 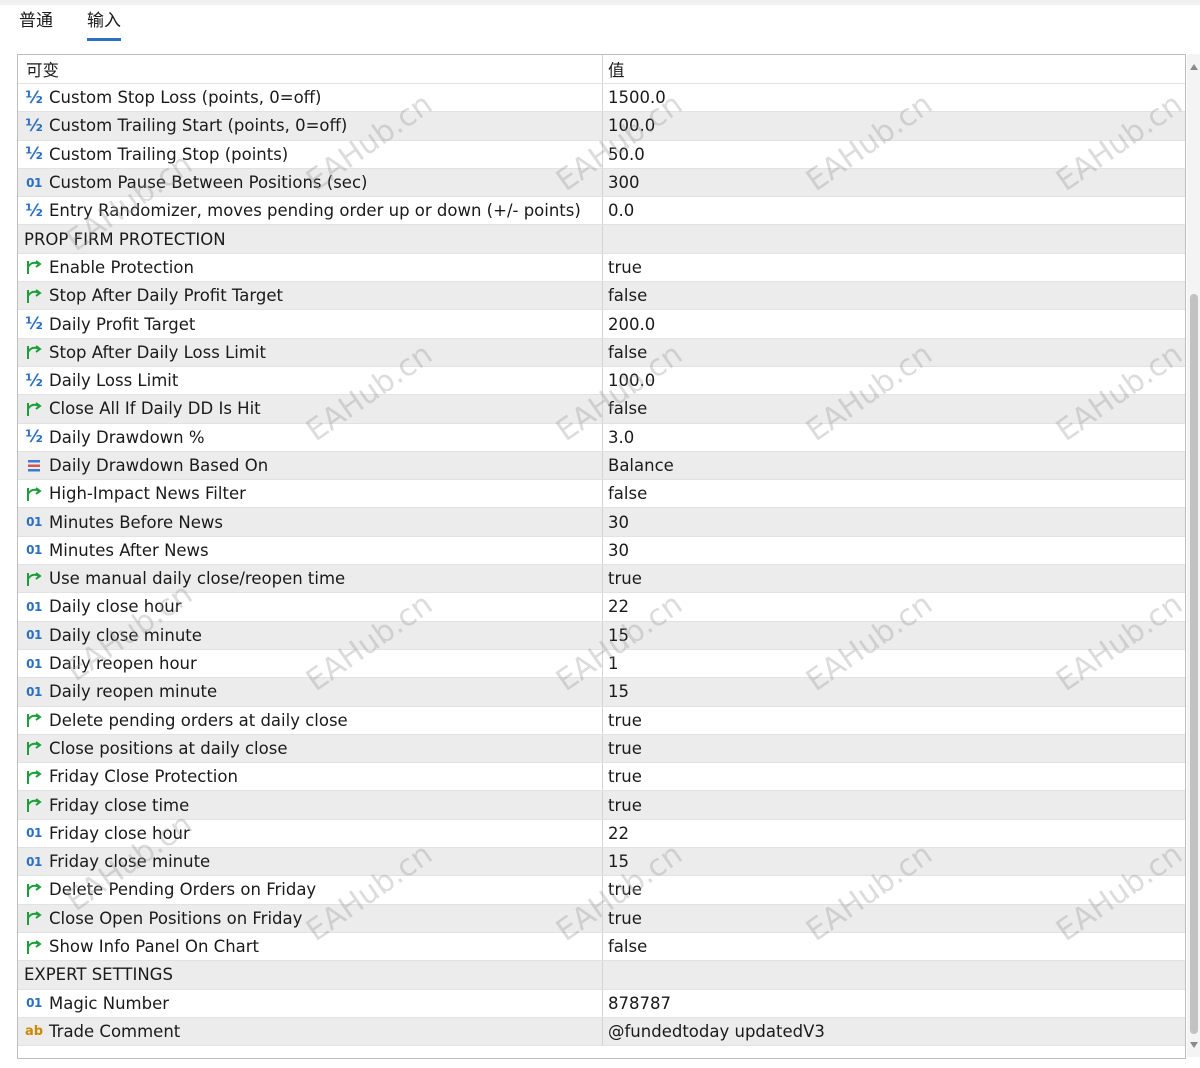 I want to click on table-row: Delete Pending Orders on Friday true, so click(x=601, y=890).